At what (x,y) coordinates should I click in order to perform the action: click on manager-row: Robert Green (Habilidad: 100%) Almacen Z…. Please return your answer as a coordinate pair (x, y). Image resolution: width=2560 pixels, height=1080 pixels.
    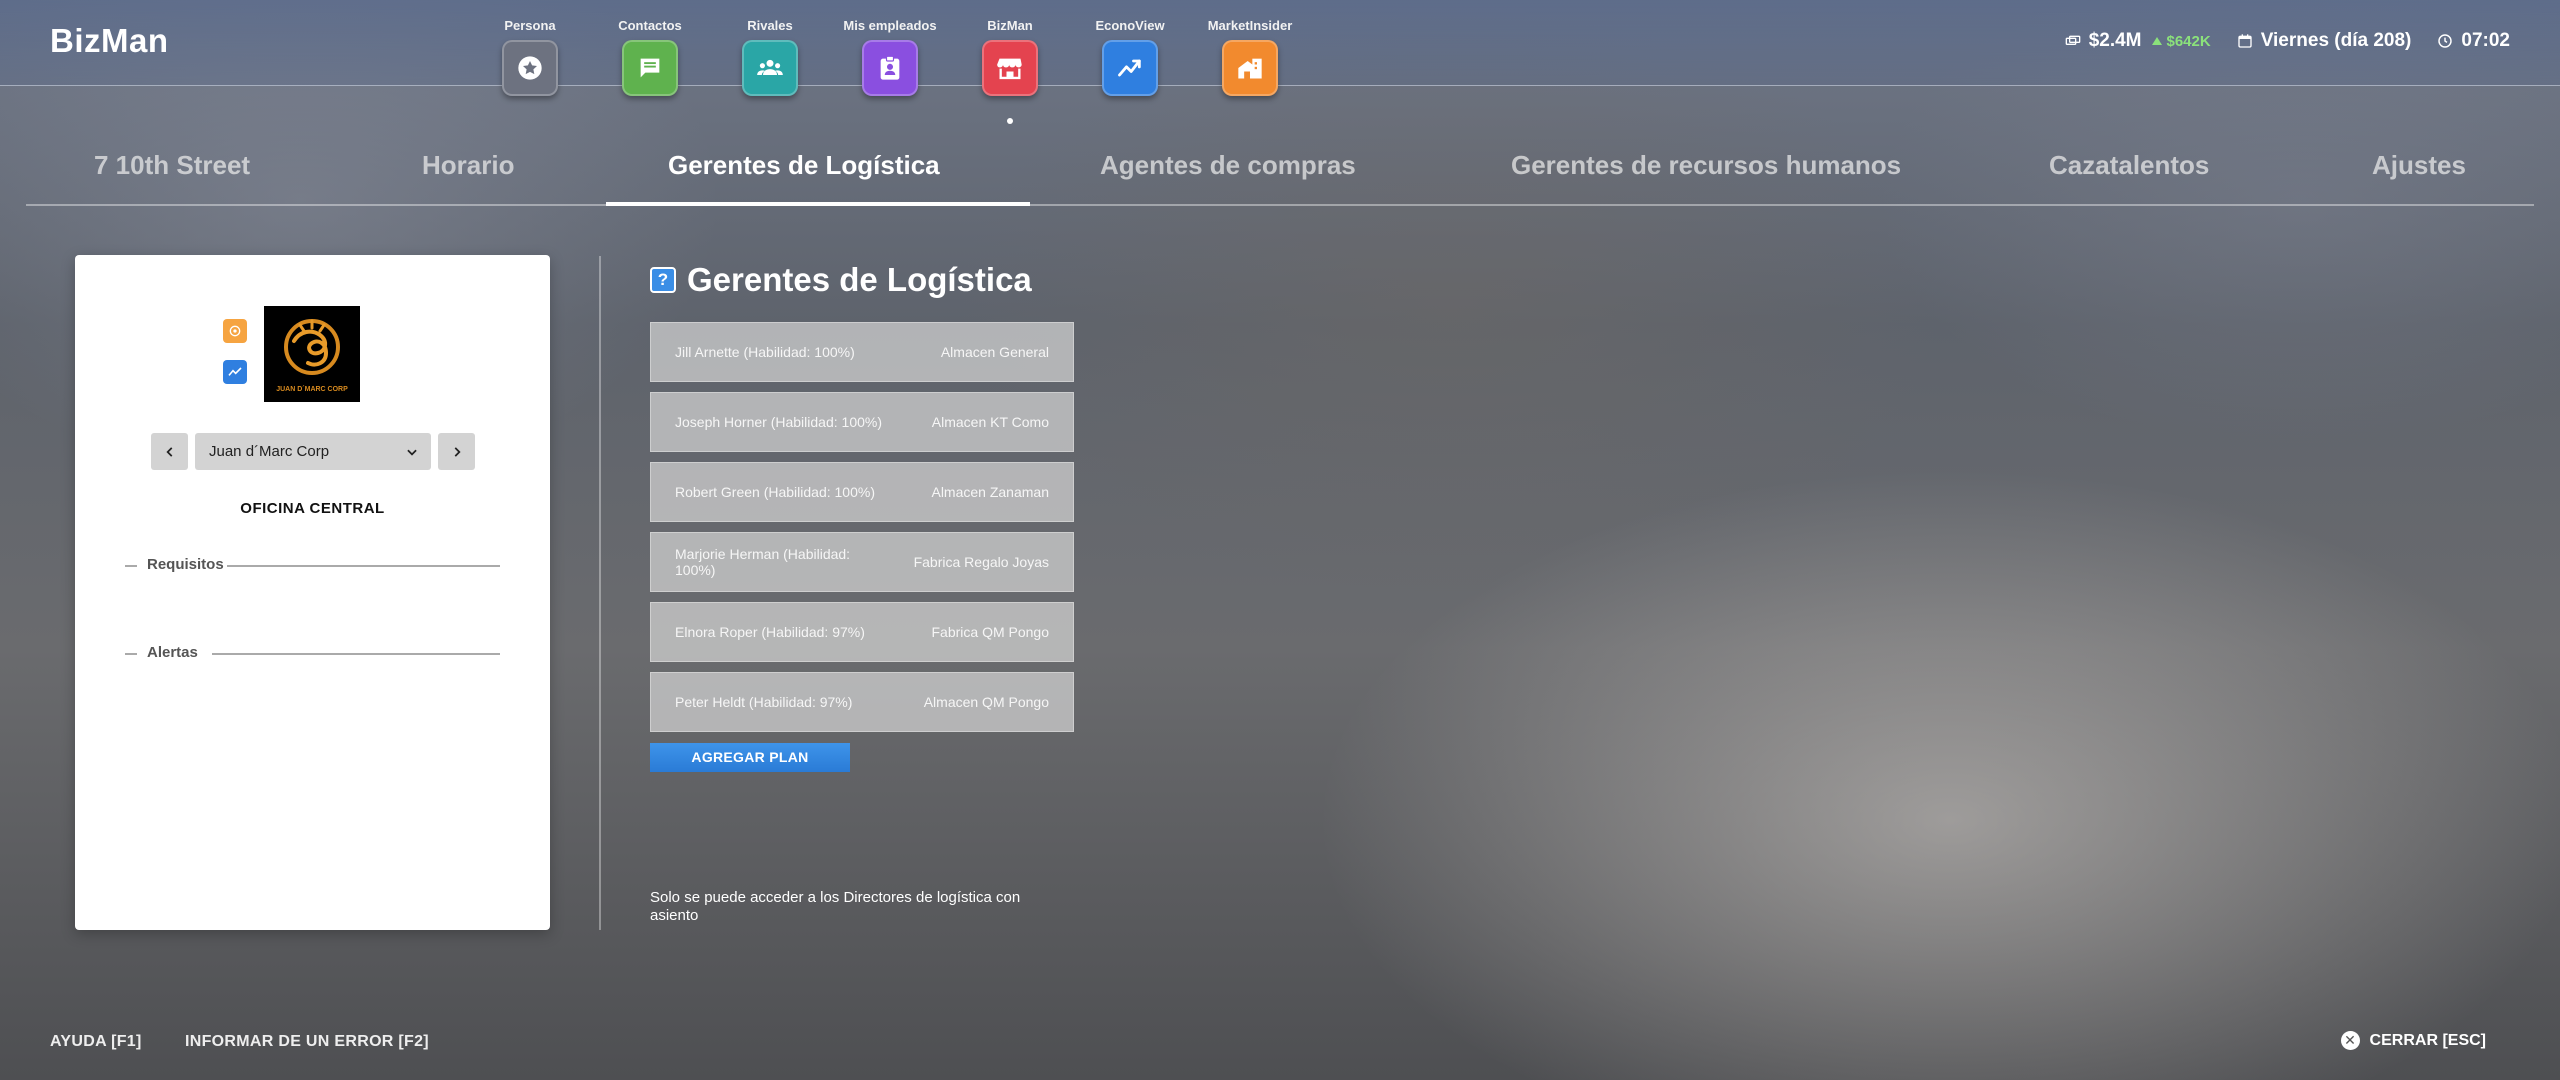
    Looking at the image, I should click on (862, 492).